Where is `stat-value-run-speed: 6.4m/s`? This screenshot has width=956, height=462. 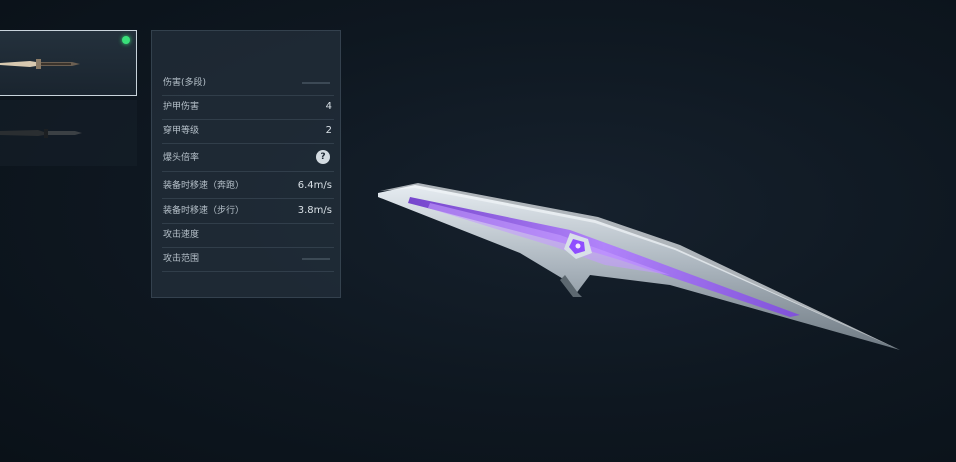
stat-value-run-speed: 6.4m/s is located at coordinates (314, 185).